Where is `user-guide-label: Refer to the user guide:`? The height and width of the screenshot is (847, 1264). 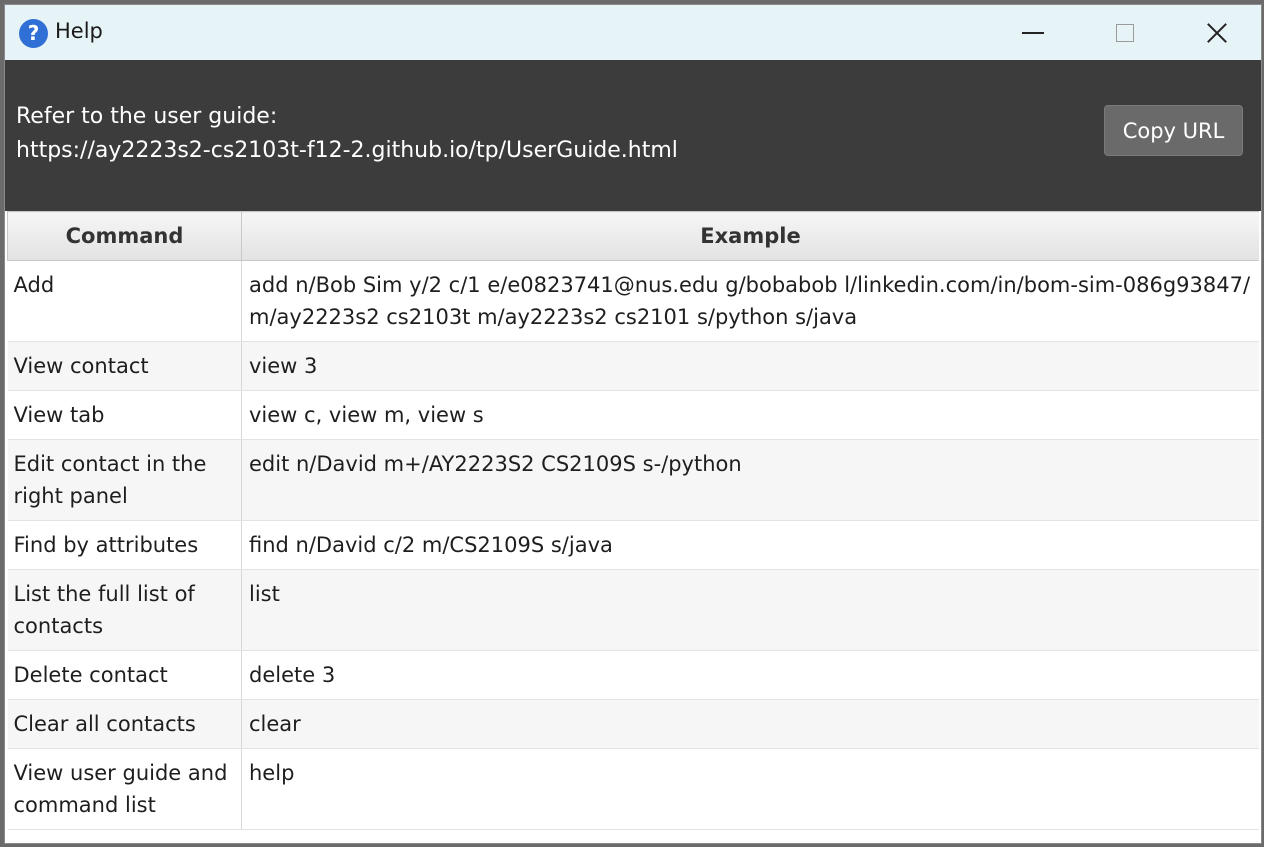
user-guide-label: Refer to the user guide: is located at coordinates (147, 116).